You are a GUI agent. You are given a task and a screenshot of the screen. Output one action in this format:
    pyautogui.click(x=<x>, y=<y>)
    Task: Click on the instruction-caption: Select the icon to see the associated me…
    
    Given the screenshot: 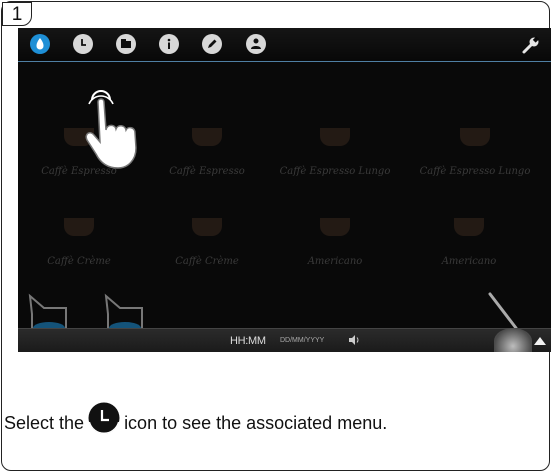 What is the action you would take?
    pyautogui.click(x=196, y=421)
    